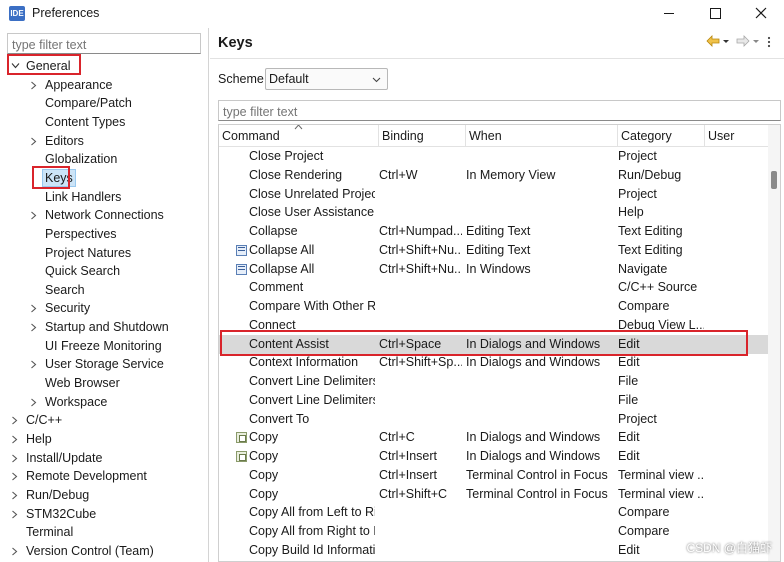  I want to click on cell-category: Edit, so click(629, 456).